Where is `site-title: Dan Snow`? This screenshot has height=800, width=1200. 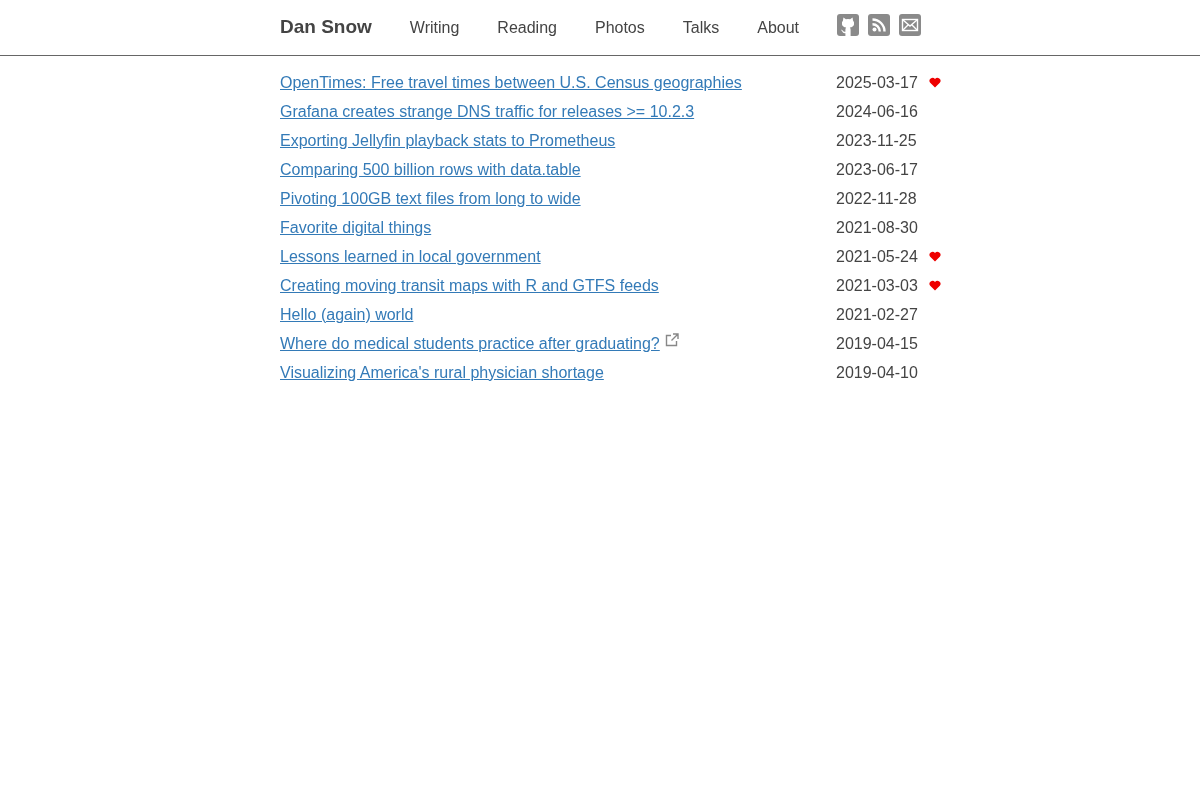 site-title: Dan Snow is located at coordinates (326, 27).